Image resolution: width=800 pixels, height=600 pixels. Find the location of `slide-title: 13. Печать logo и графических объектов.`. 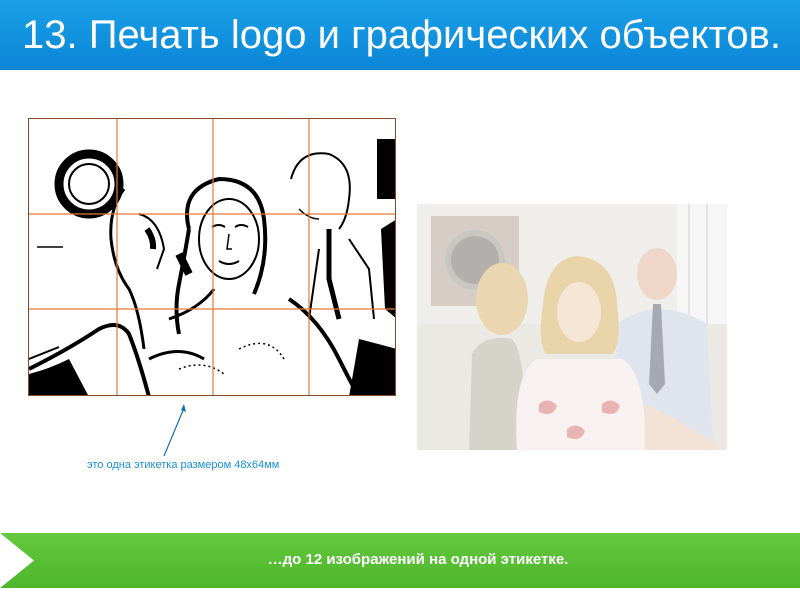

slide-title: 13. Печать logo и графических объектов. is located at coordinates (401, 35).